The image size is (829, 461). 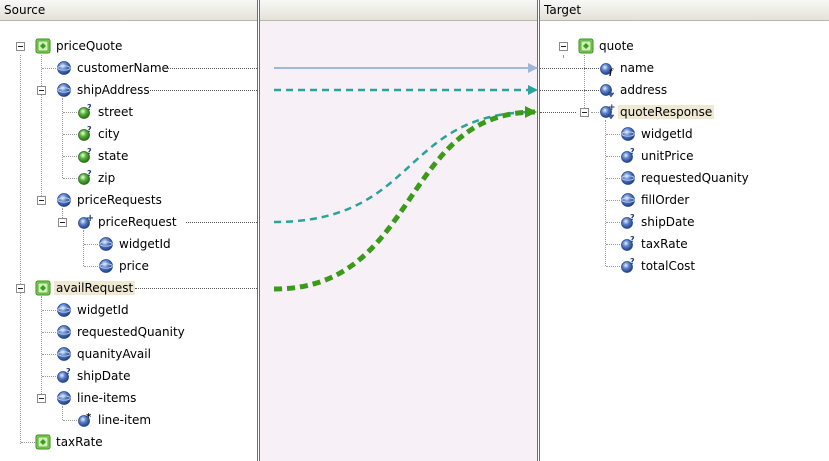 I want to click on source-node-priceQuote: priceQuote, so click(x=89, y=46).